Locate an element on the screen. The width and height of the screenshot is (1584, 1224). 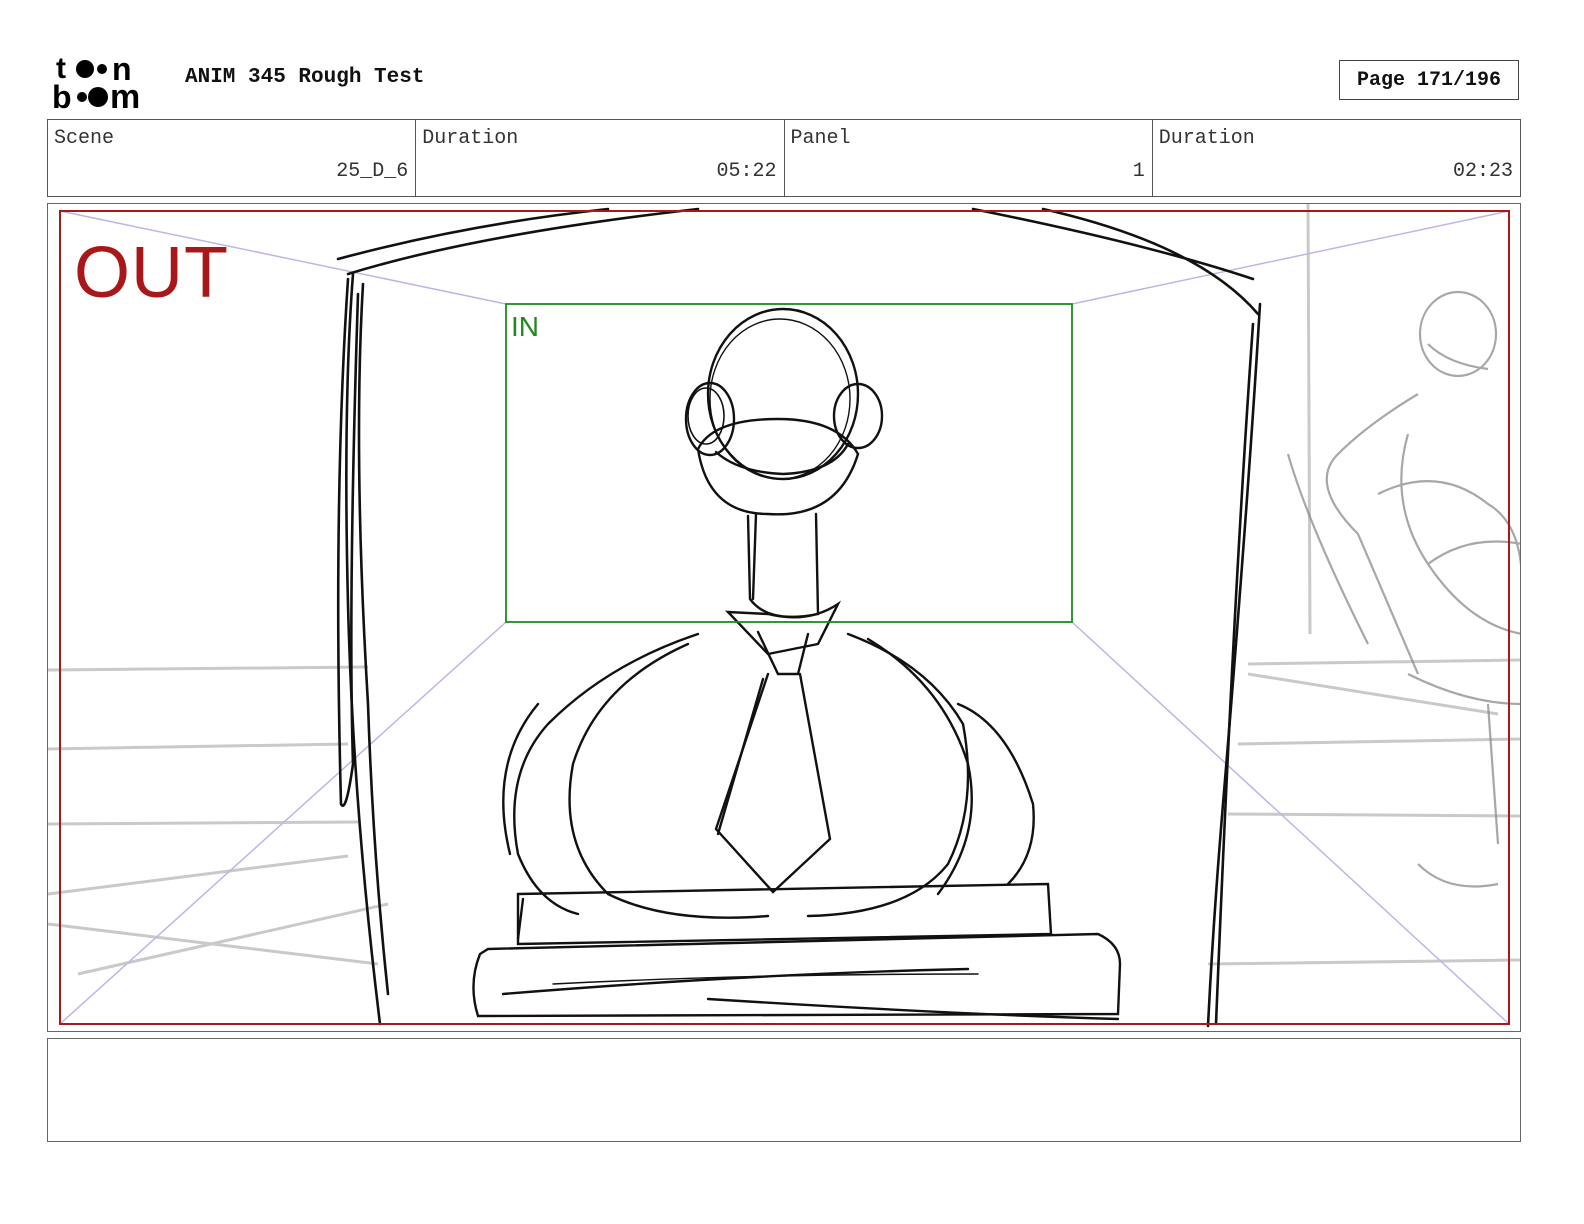
out-frame-label: OUT is located at coordinates (151, 273).